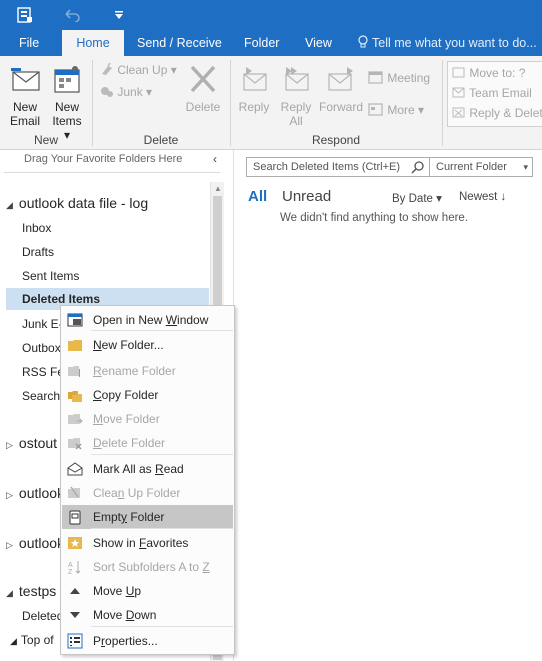  I want to click on clean-up-button: Clean Up ▾, so click(138, 70).